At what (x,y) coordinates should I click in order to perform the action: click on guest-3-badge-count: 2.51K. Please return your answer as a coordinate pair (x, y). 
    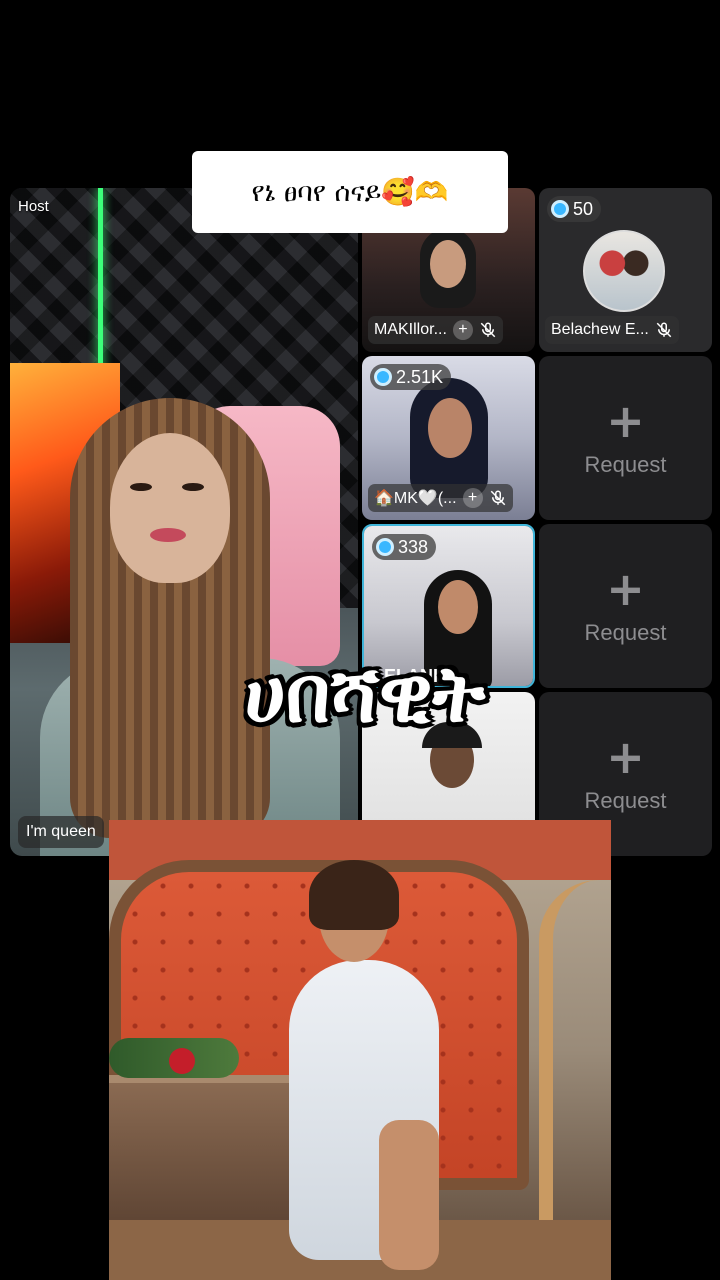
    Looking at the image, I should click on (420, 376).